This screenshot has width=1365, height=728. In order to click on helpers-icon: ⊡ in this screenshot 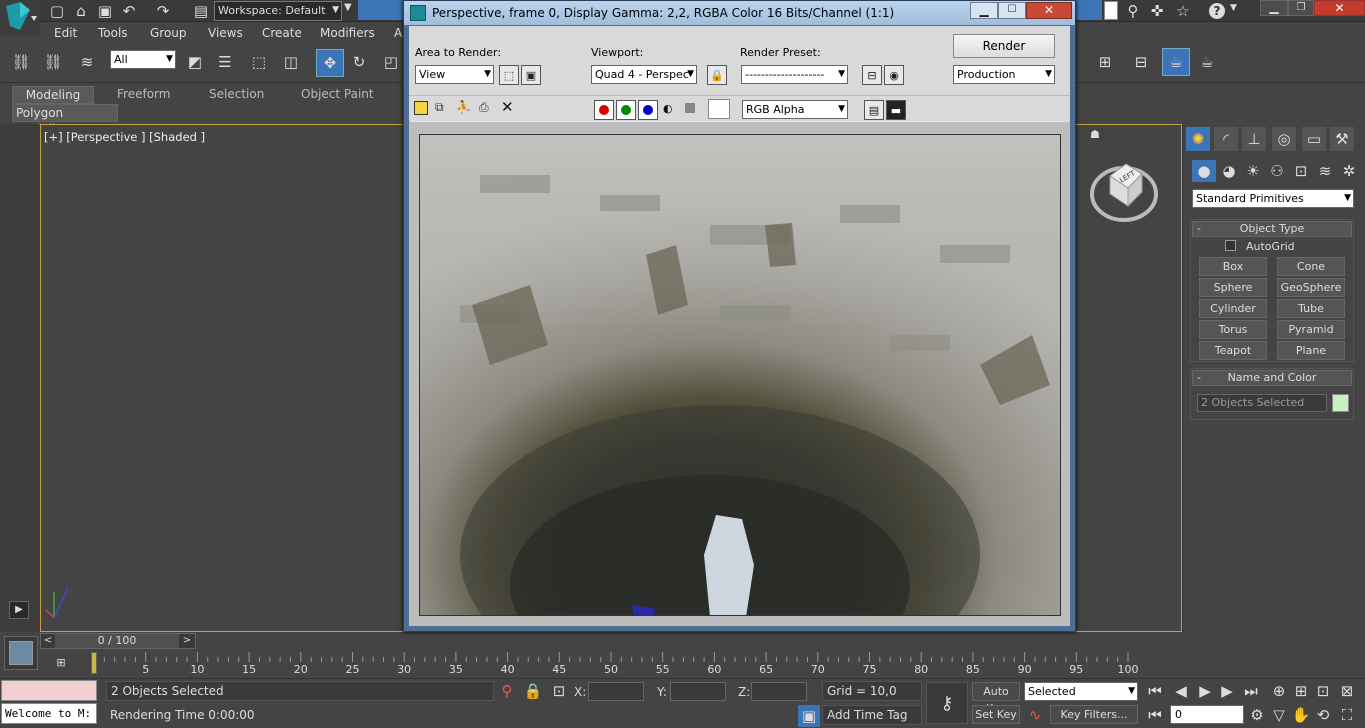, I will do `click(1301, 171)`.